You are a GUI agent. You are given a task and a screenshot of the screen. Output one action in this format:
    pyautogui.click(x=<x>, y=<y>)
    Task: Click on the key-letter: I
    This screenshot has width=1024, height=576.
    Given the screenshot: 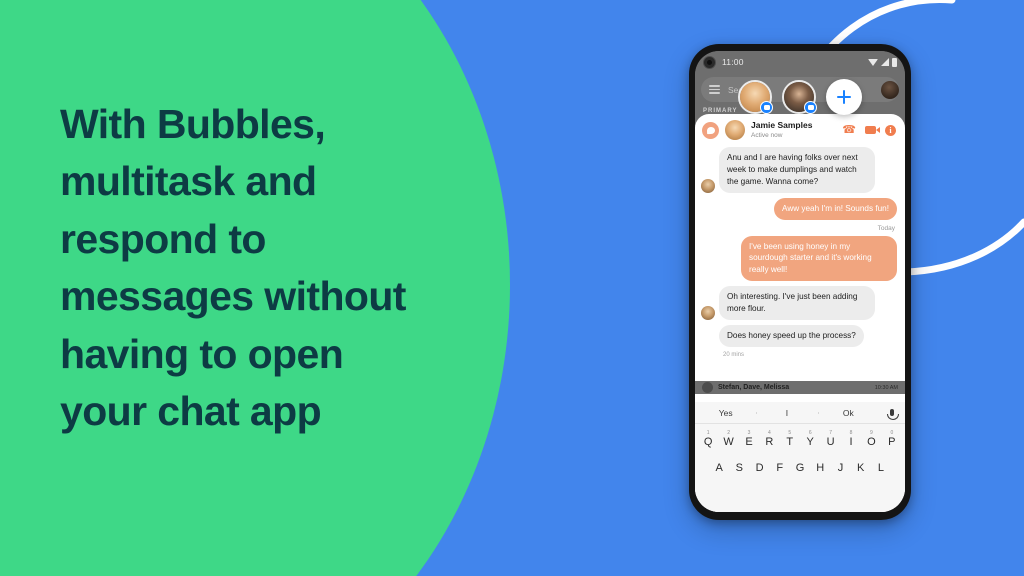 What is the action you would take?
    pyautogui.click(x=851, y=442)
    